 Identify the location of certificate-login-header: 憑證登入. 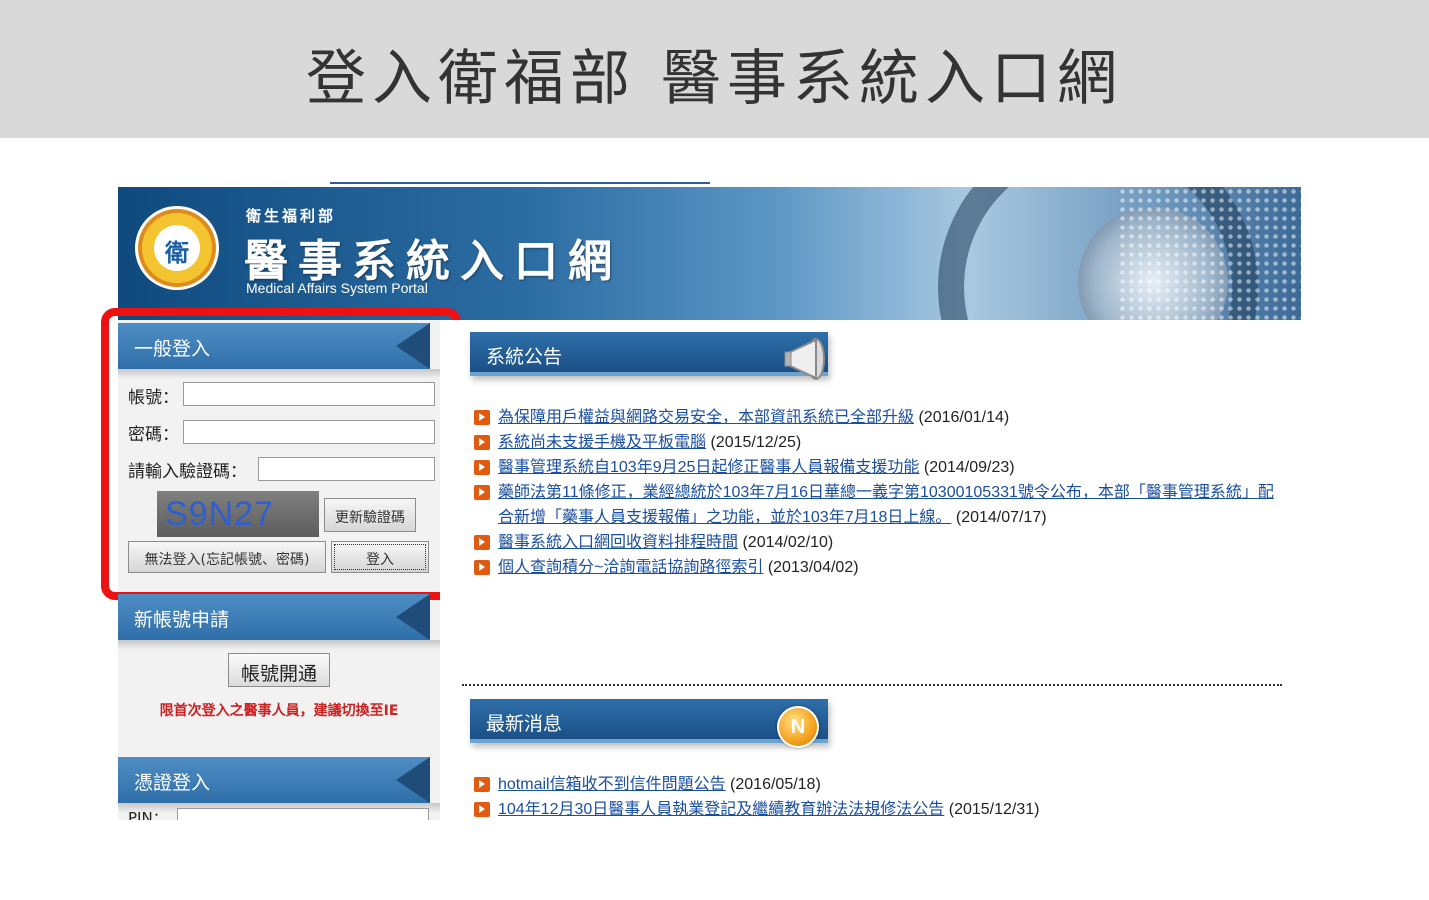
(274, 780).